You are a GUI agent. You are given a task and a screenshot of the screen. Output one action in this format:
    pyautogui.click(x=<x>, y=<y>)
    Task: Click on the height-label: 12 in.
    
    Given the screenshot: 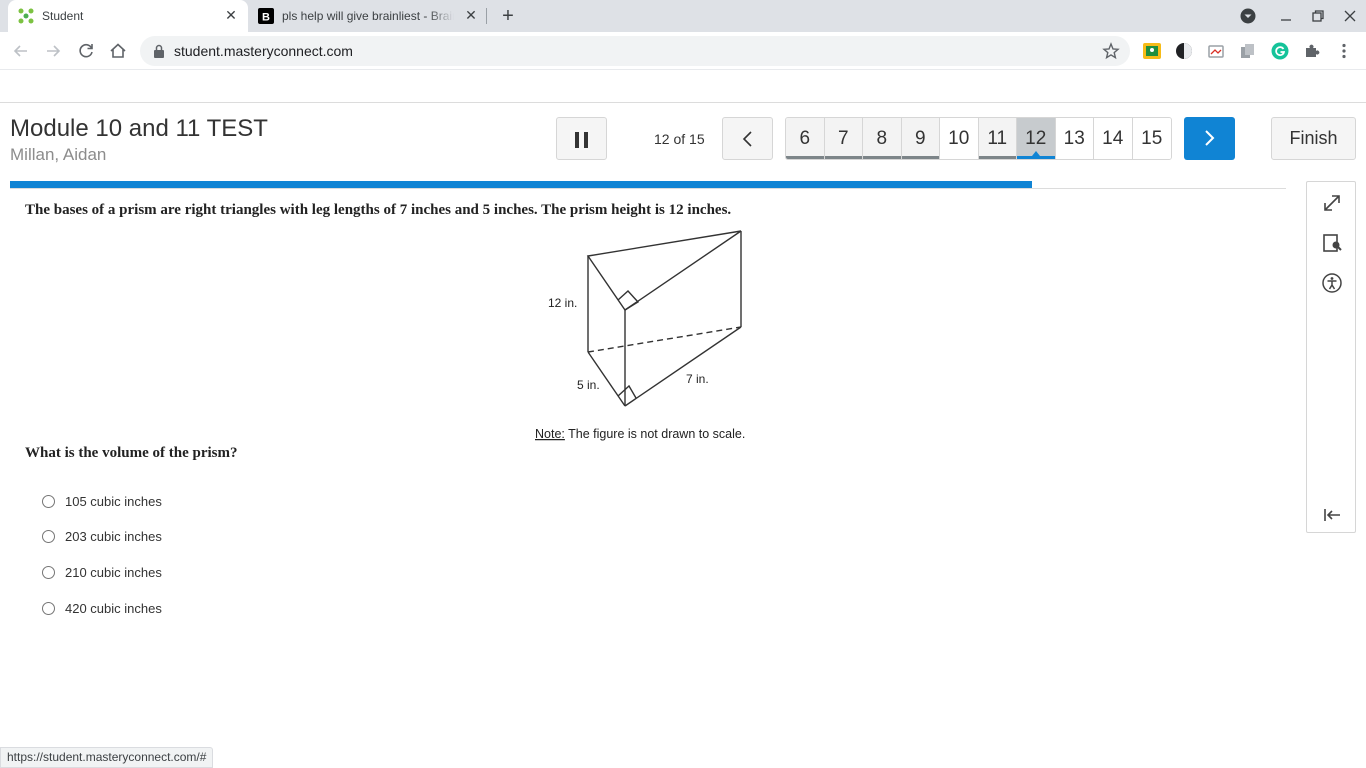 What is the action you would take?
    pyautogui.click(x=562, y=303)
    